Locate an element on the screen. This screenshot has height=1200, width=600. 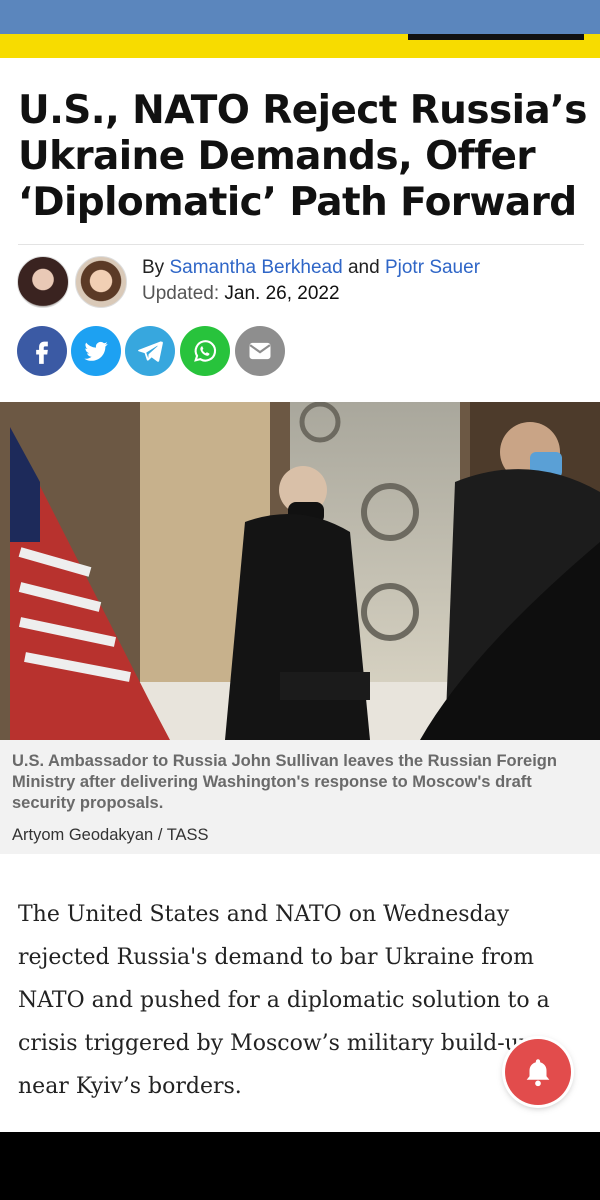
updated-line: Updated: Jan. 26, 2022 is located at coordinates (241, 294).